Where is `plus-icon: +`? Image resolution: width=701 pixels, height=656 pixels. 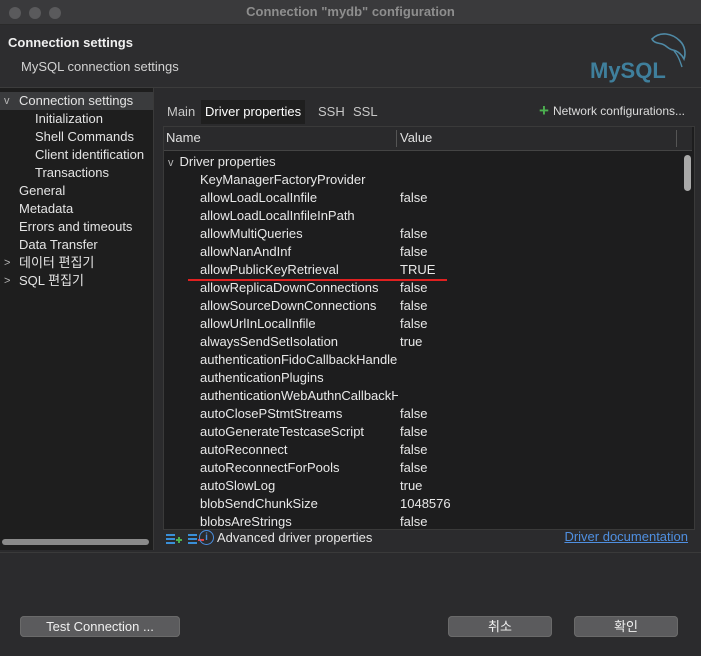
plus-icon: + is located at coordinates (544, 110).